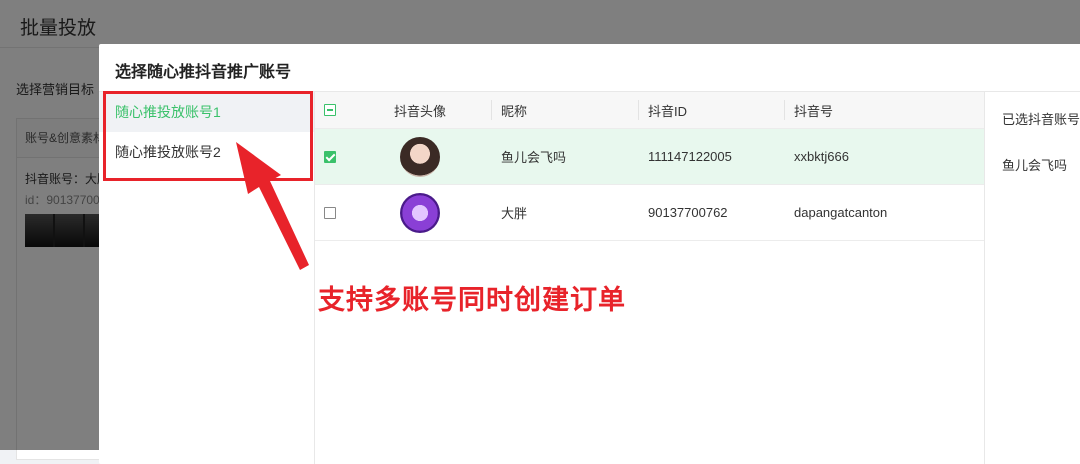  I want to click on annotation-text: 支持多账号同时创建订单, so click(472, 300).